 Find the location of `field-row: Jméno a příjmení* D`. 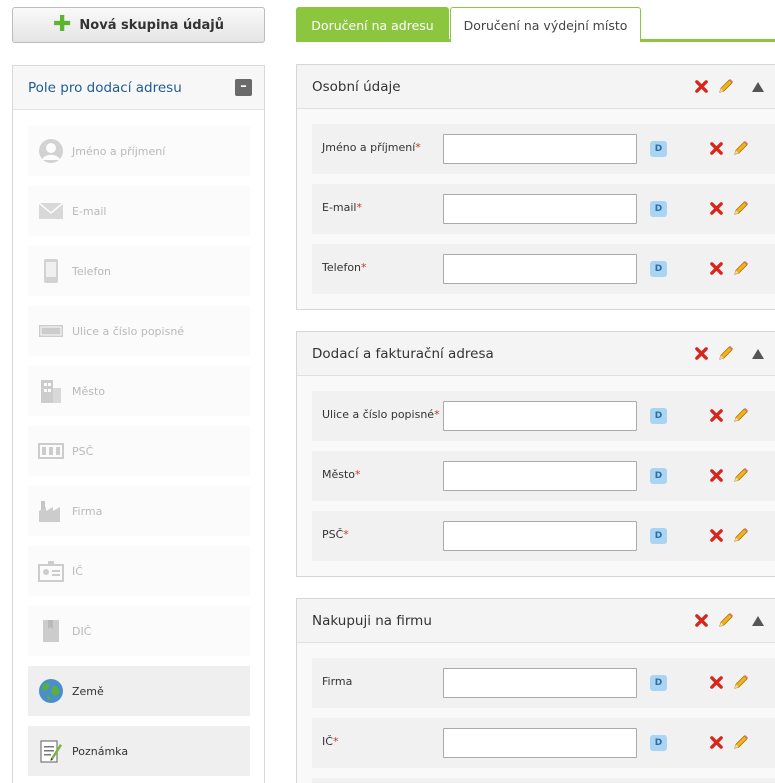

field-row: Jméno a příjmení* D is located at coordinates (543, 149).